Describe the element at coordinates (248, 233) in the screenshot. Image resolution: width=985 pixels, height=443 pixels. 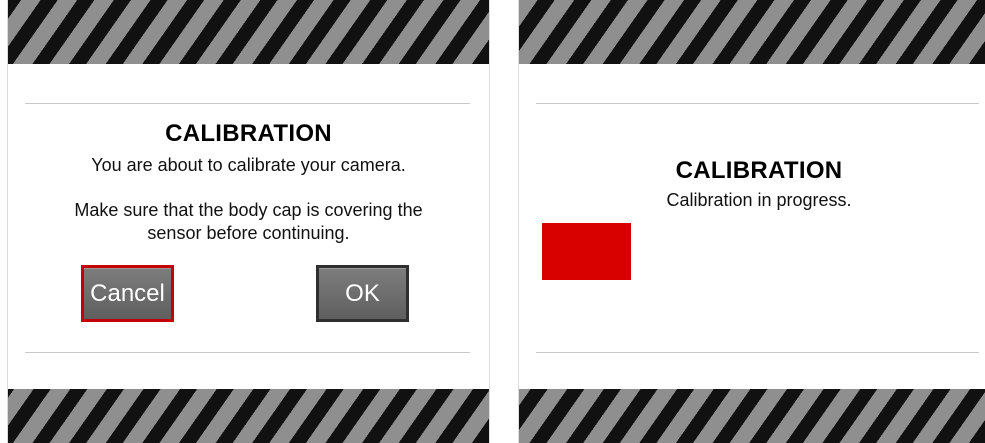
I see `dialog-instruction-line2: sensor before continuing.` at that location.